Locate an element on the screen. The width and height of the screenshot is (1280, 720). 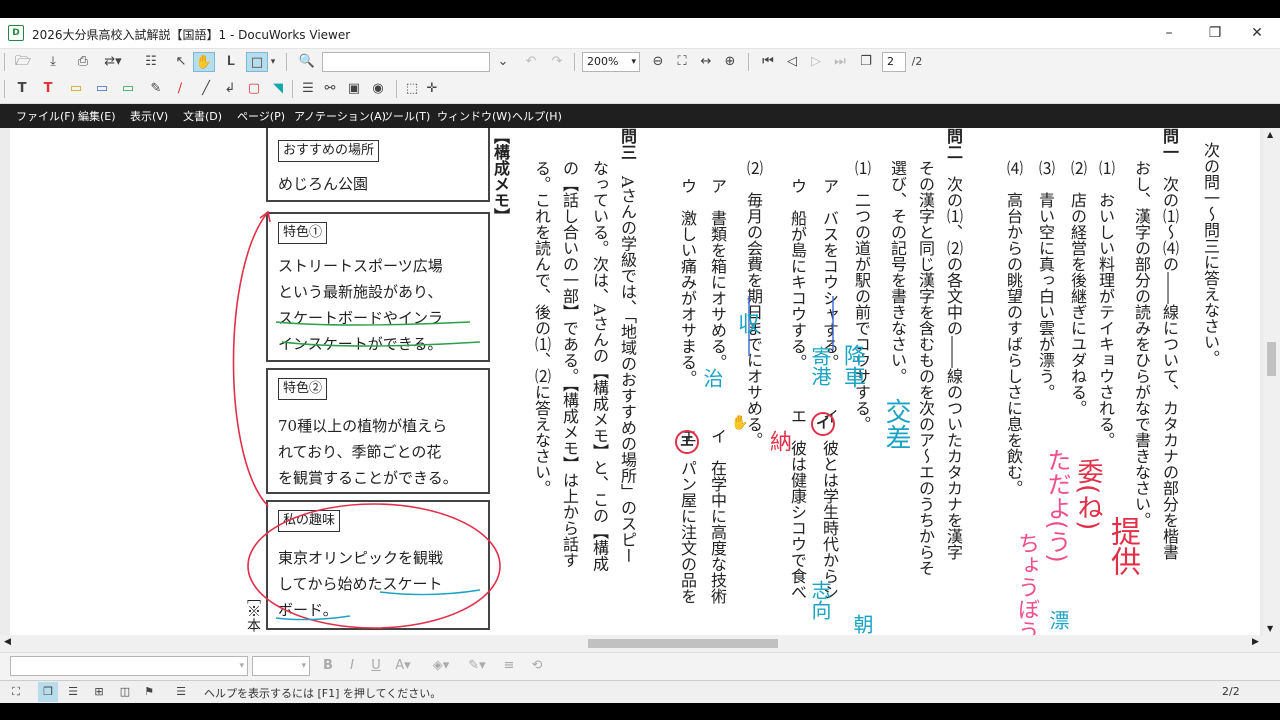
arrow-icon: ↲ is located at coordinates (230, 89).